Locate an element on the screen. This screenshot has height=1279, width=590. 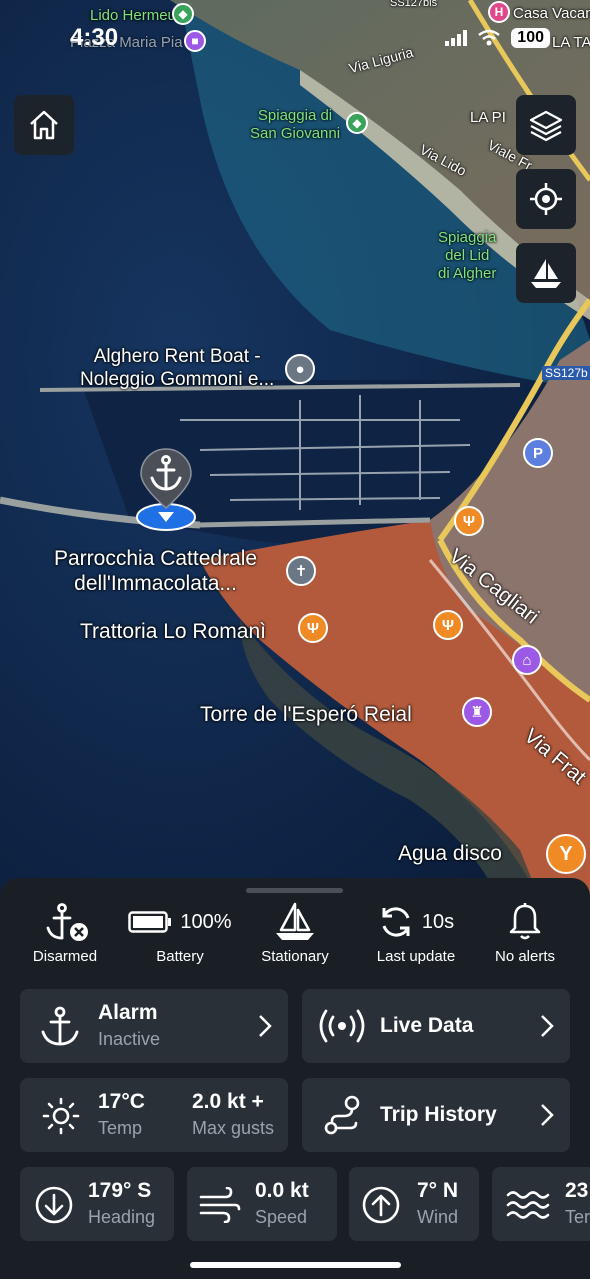
spiaggia-lido-text: Spiaggia del Lid di Algher is located at coordinates (467, 255).